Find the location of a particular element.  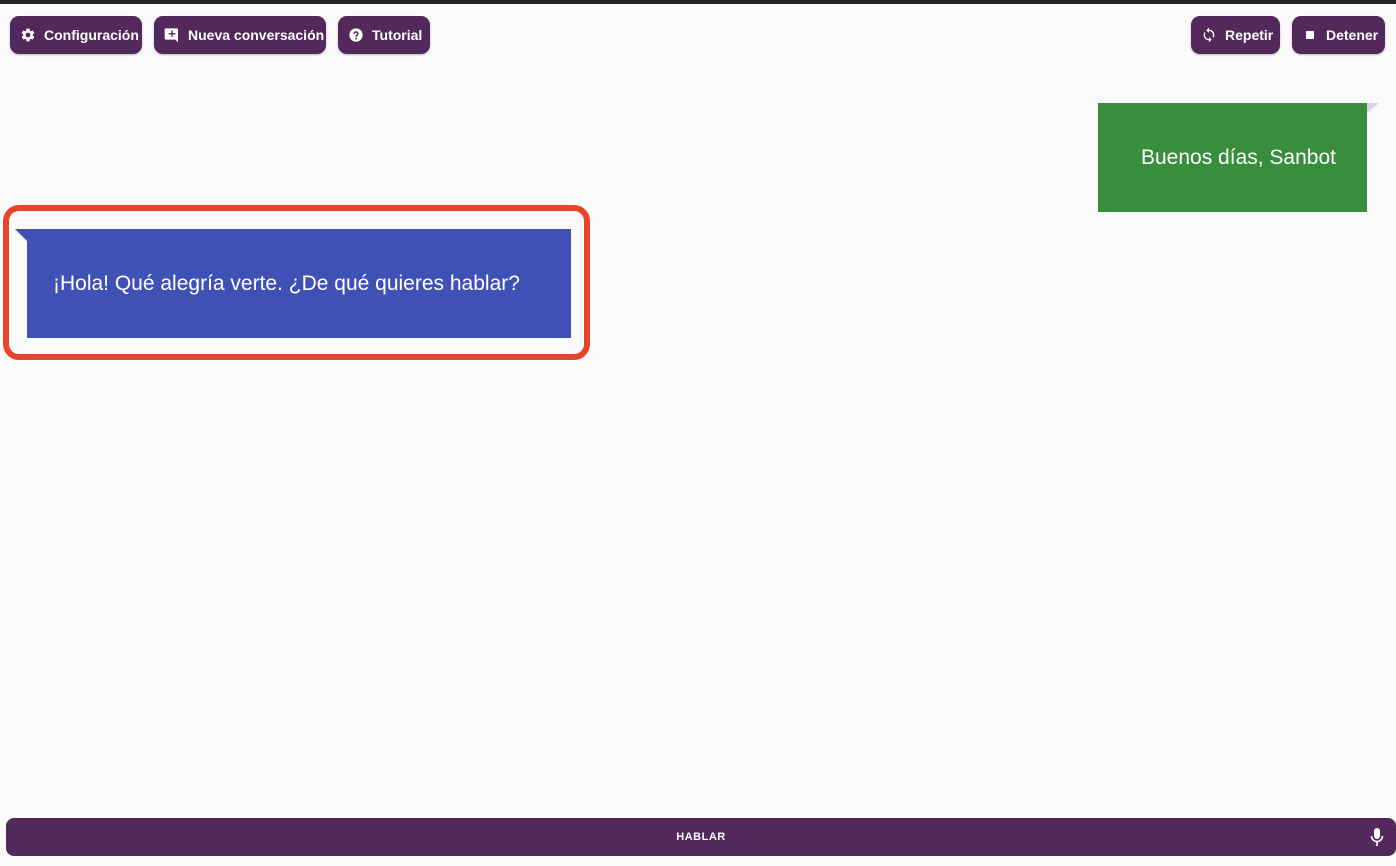

bot-bubble-tail is located at coordinates (21, 235).